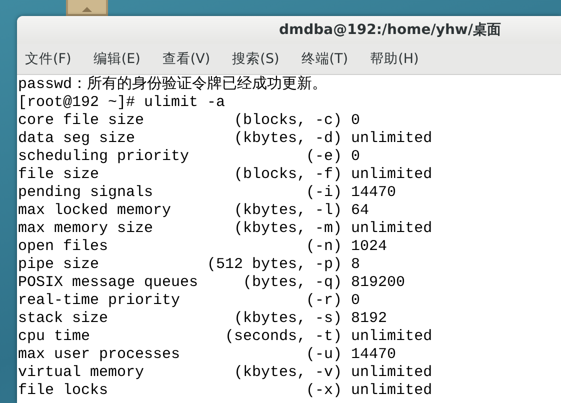 Image resolution: width=561 pixels, height=403 pixels. What do you see at coordinates (208, 355) in the screenshot?
I see `terminal-line: max user processes (-u) 14470` at bounding box center [208, 355].